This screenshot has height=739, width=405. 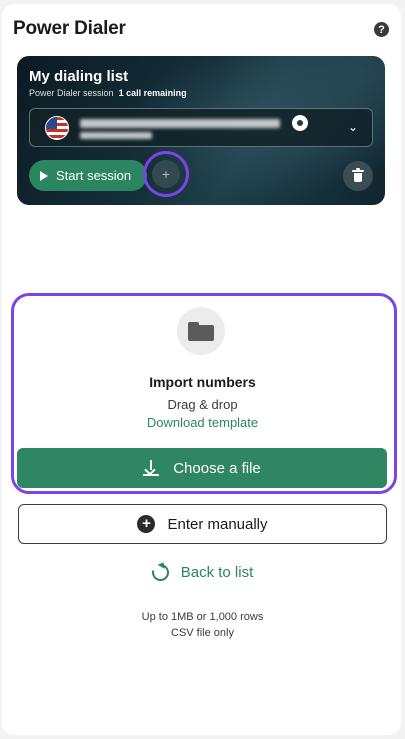 What do you see at coordinates (180, 123) in the screenshot?
I see `redacted-number-text` at bounding box center [180, 123].